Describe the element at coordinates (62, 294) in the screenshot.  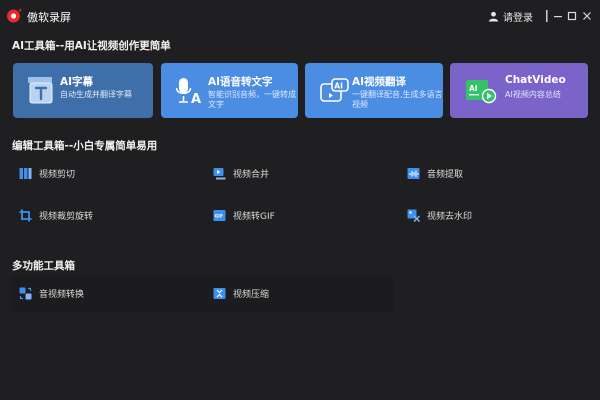
I see `tool-label: 音视频转换` at that location.